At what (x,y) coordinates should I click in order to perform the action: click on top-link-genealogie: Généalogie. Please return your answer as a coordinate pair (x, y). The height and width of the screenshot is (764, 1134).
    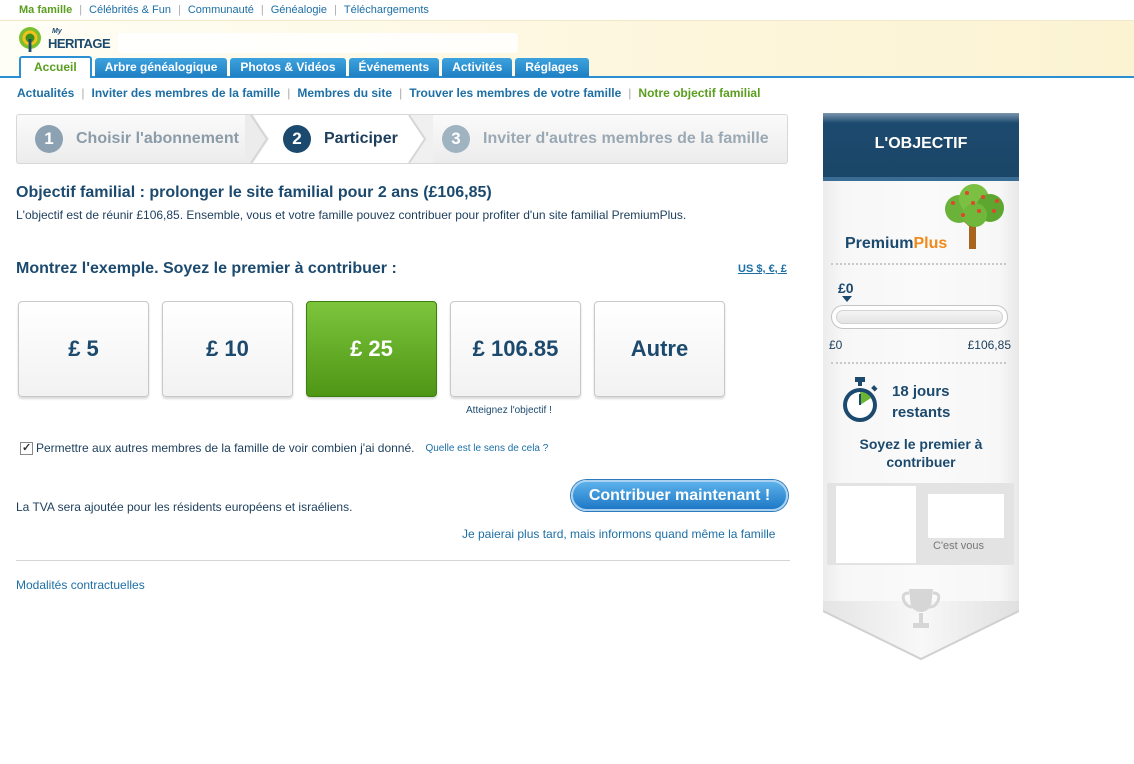
    Looking at the image, I should click on (299, 10).